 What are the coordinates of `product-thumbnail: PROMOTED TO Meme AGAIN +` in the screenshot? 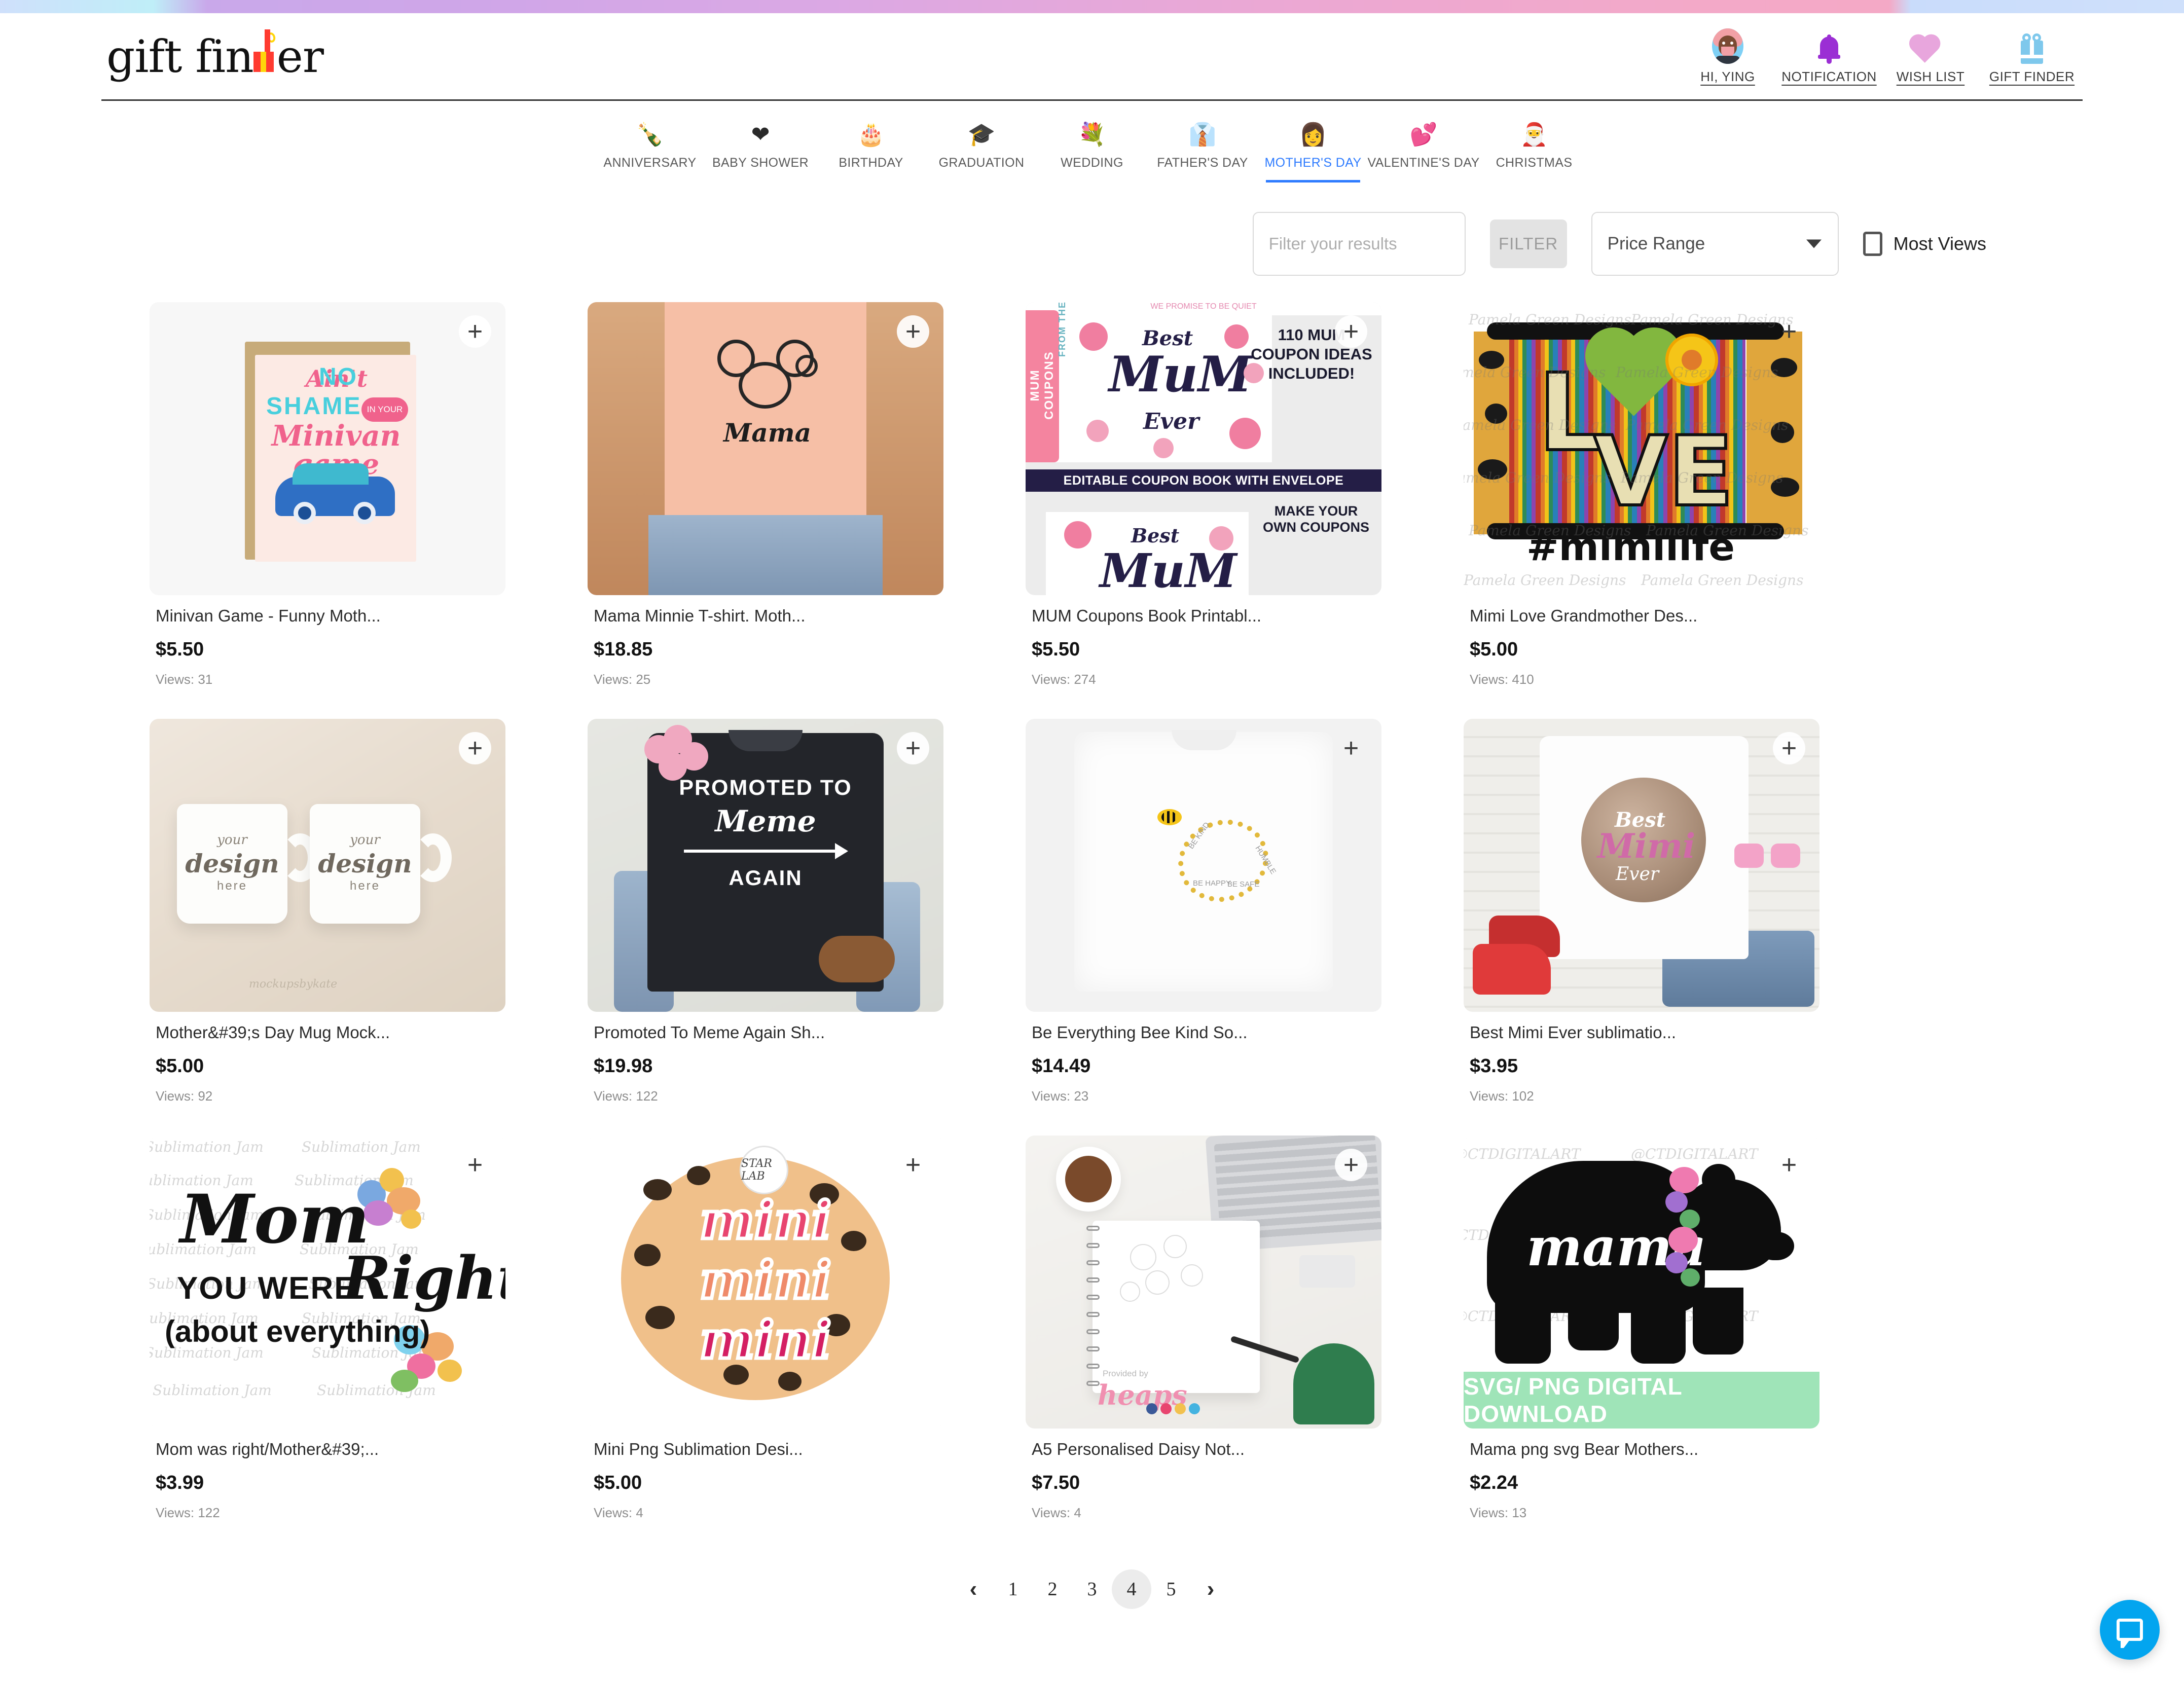 It's located at (765, 865).